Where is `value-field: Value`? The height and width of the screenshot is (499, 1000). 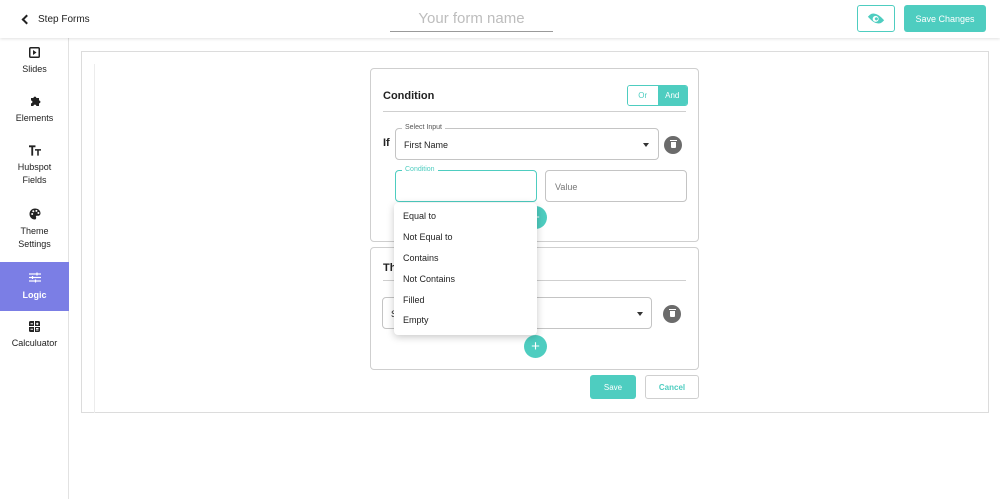 value-field: Value is located at coordinates (616, 186).